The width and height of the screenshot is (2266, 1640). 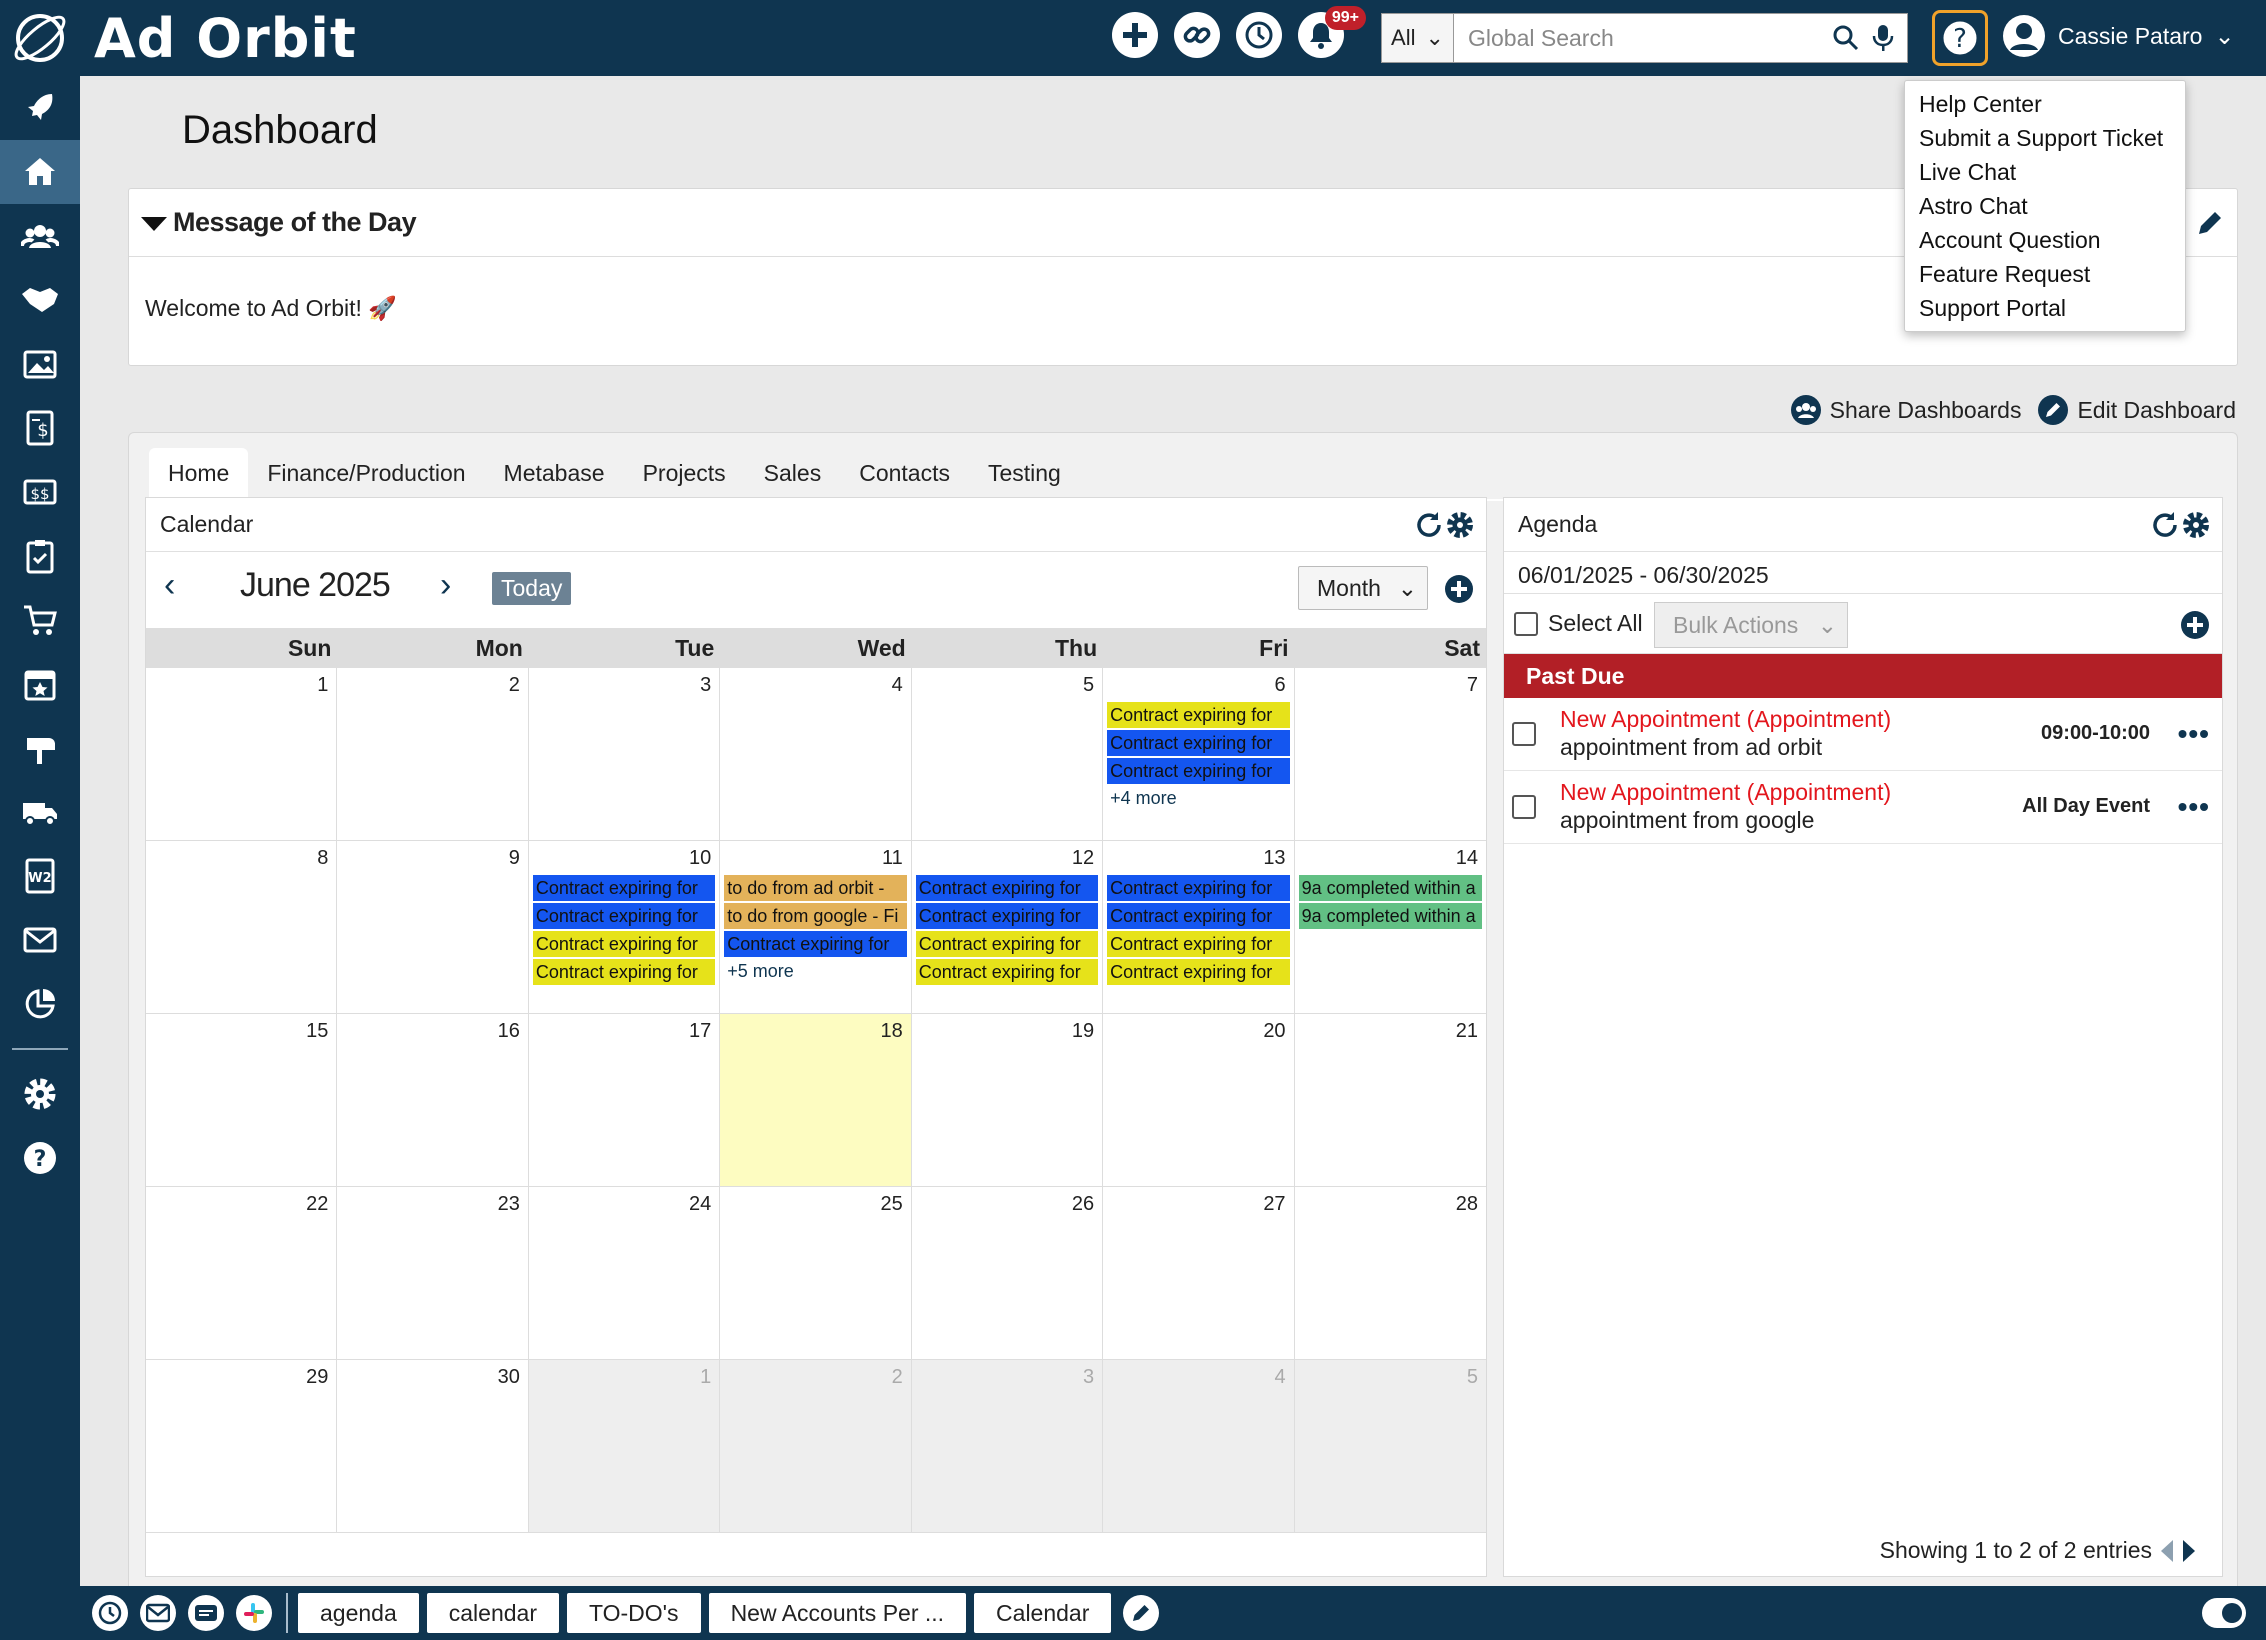 I want to click on calendar-event: to do from ad orbit -, so click(x=815, y=888).